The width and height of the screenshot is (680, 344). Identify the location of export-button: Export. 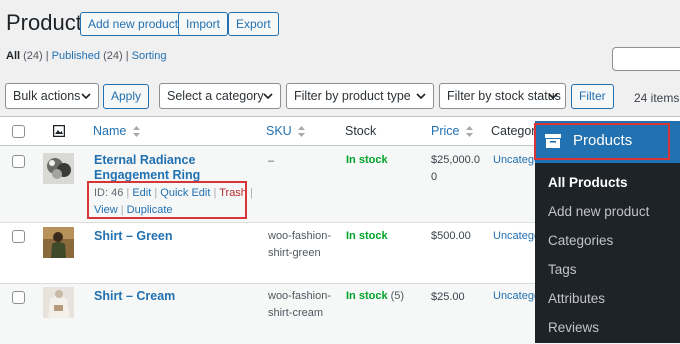
(253, 24).